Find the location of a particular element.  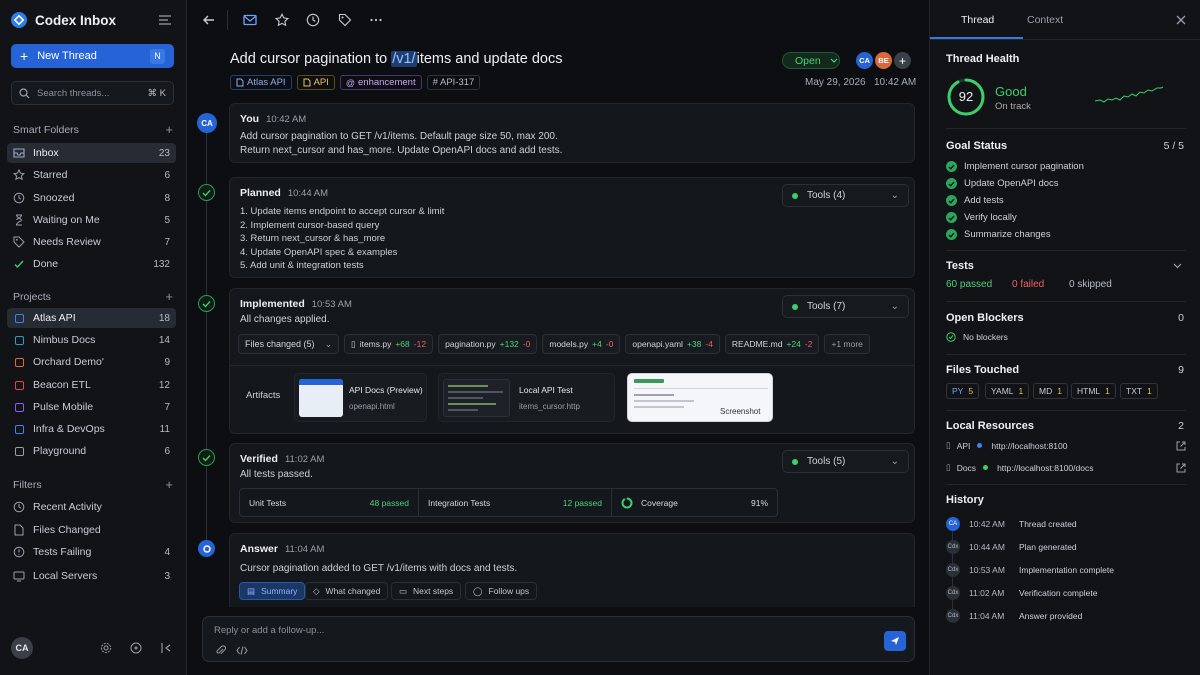

file-type-tag: YAML 1 is located at coordinates (1007, 391).